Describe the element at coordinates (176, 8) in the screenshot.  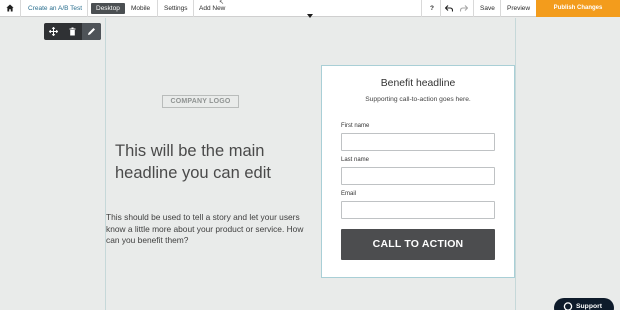
I see `settings-button: Settings` at that location.